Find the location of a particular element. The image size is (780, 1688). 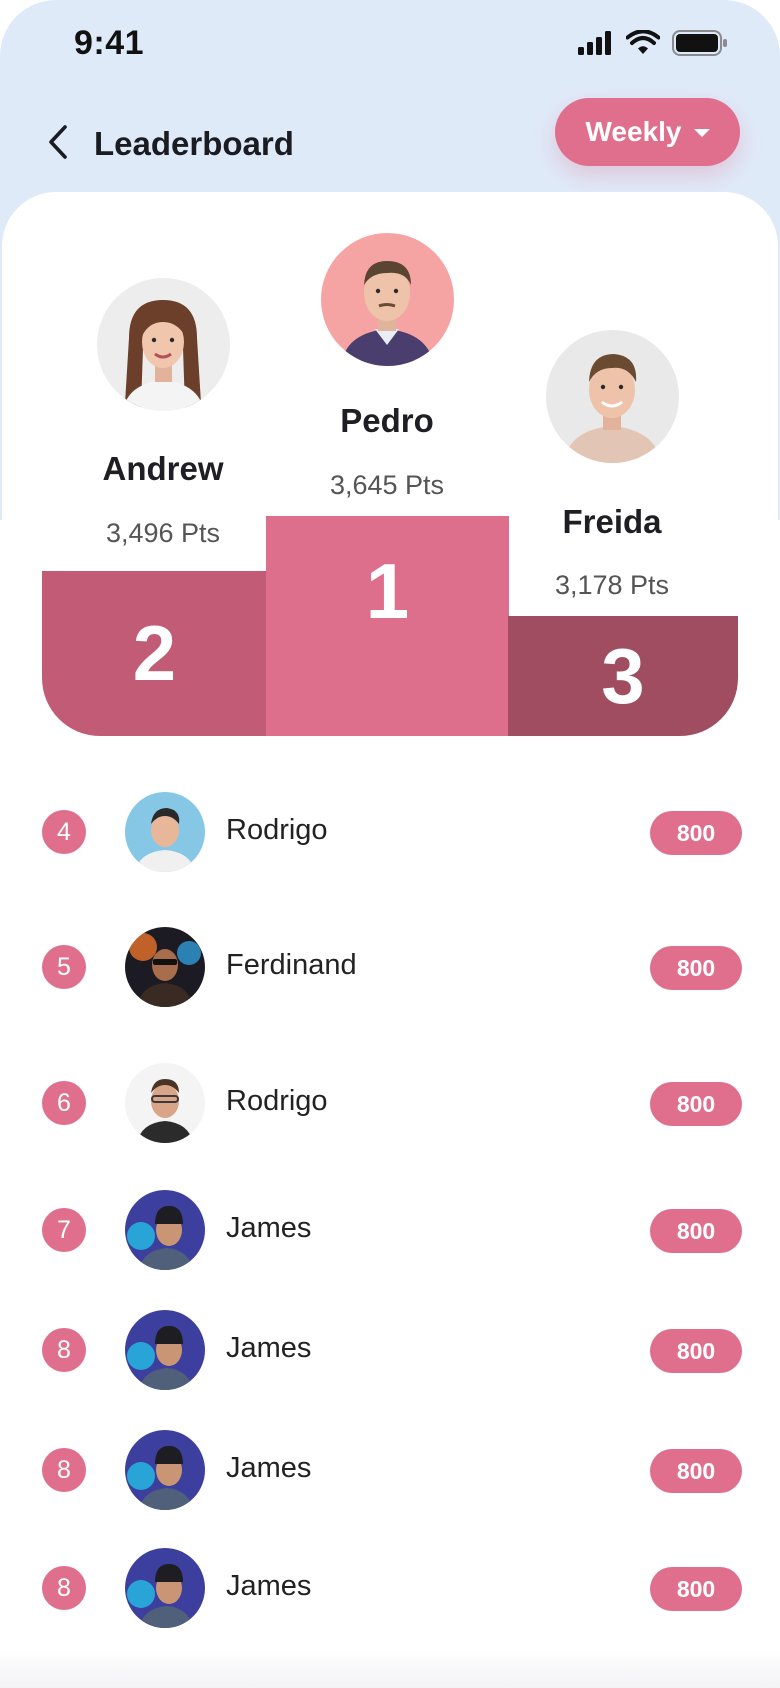

period-filter-dropdown: Weekly is located at coordinates (647, 132).